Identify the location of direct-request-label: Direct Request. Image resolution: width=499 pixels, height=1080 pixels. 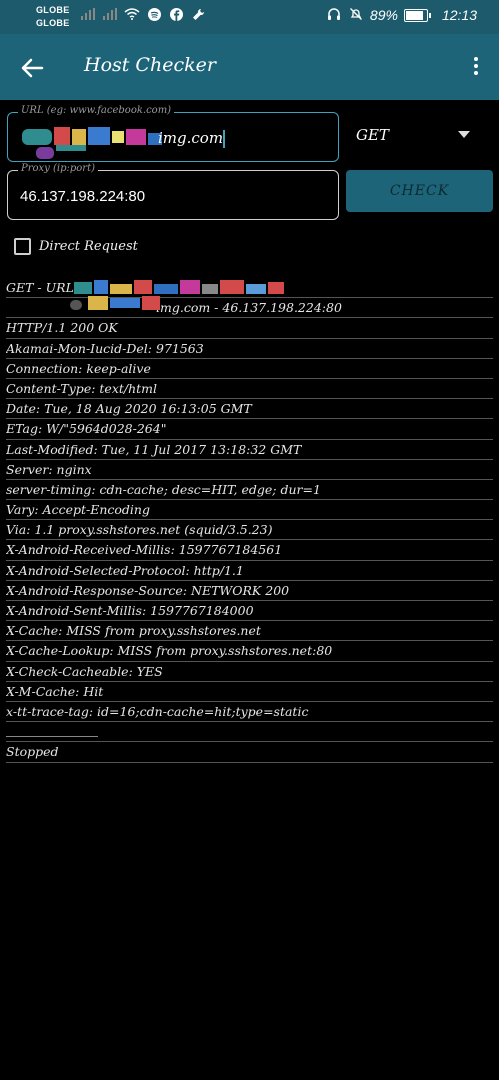
(88, 246).